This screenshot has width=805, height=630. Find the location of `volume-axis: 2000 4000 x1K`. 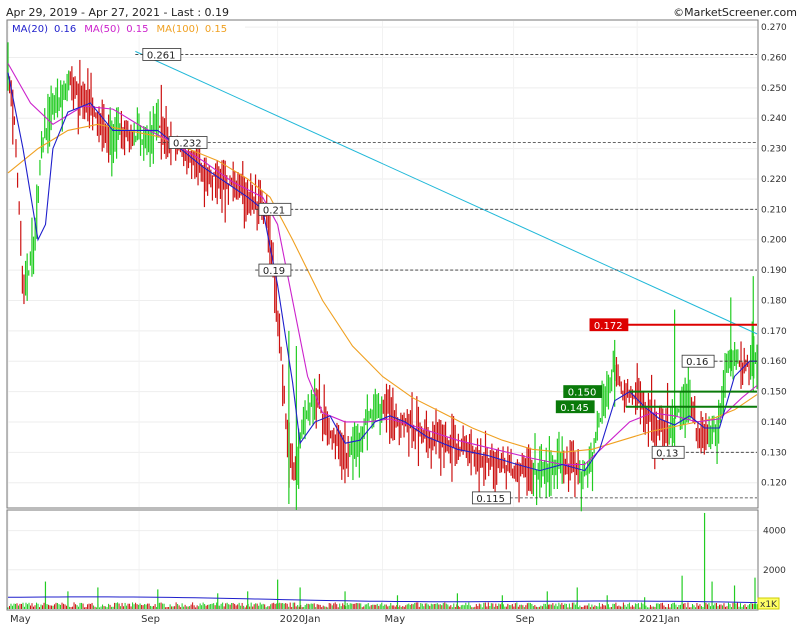

volume-axis: 2000 4000 x1K is located at coordinates (771, 568).